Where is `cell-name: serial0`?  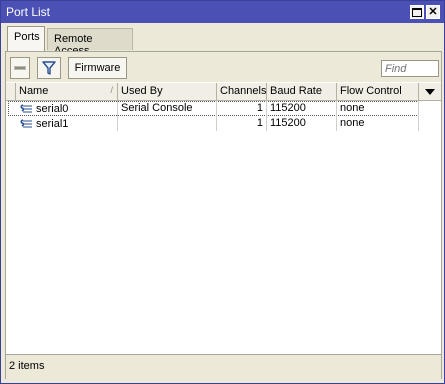
cell-name: serial0 is located at coordinates (67, 108).